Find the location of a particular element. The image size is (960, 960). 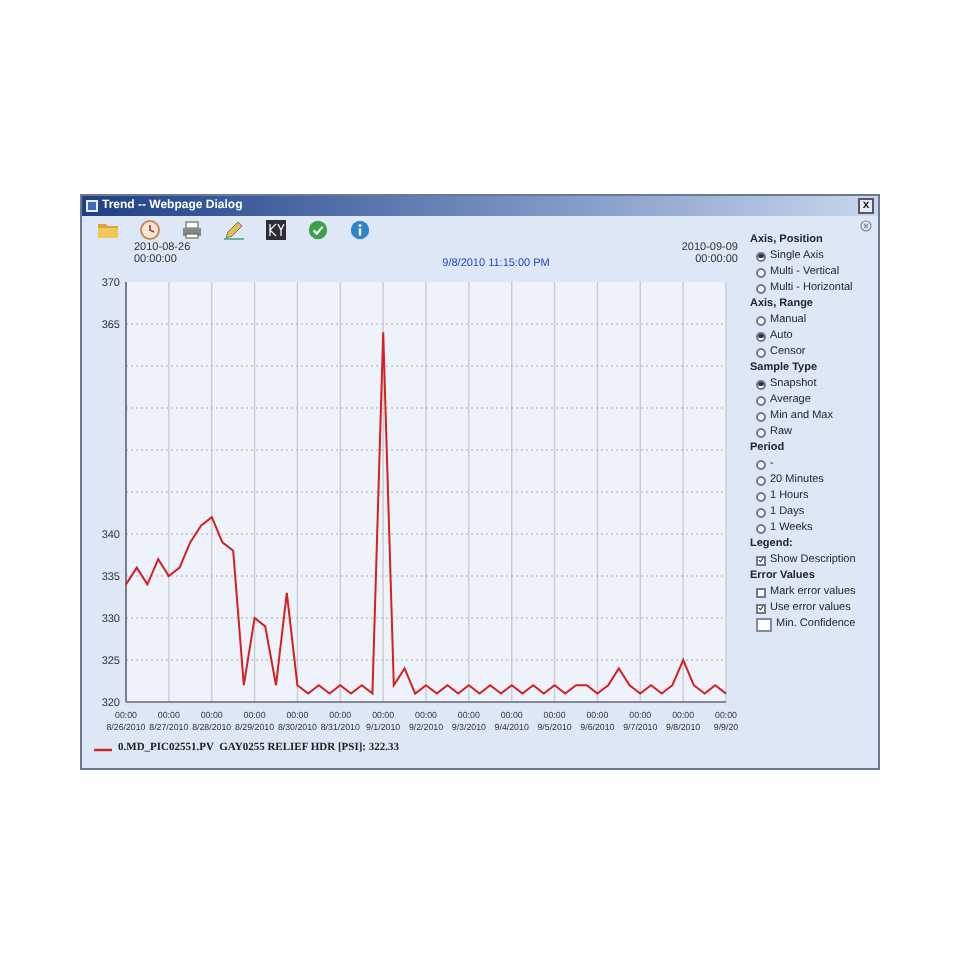

printer-icon is located at coordinates (192, 229).